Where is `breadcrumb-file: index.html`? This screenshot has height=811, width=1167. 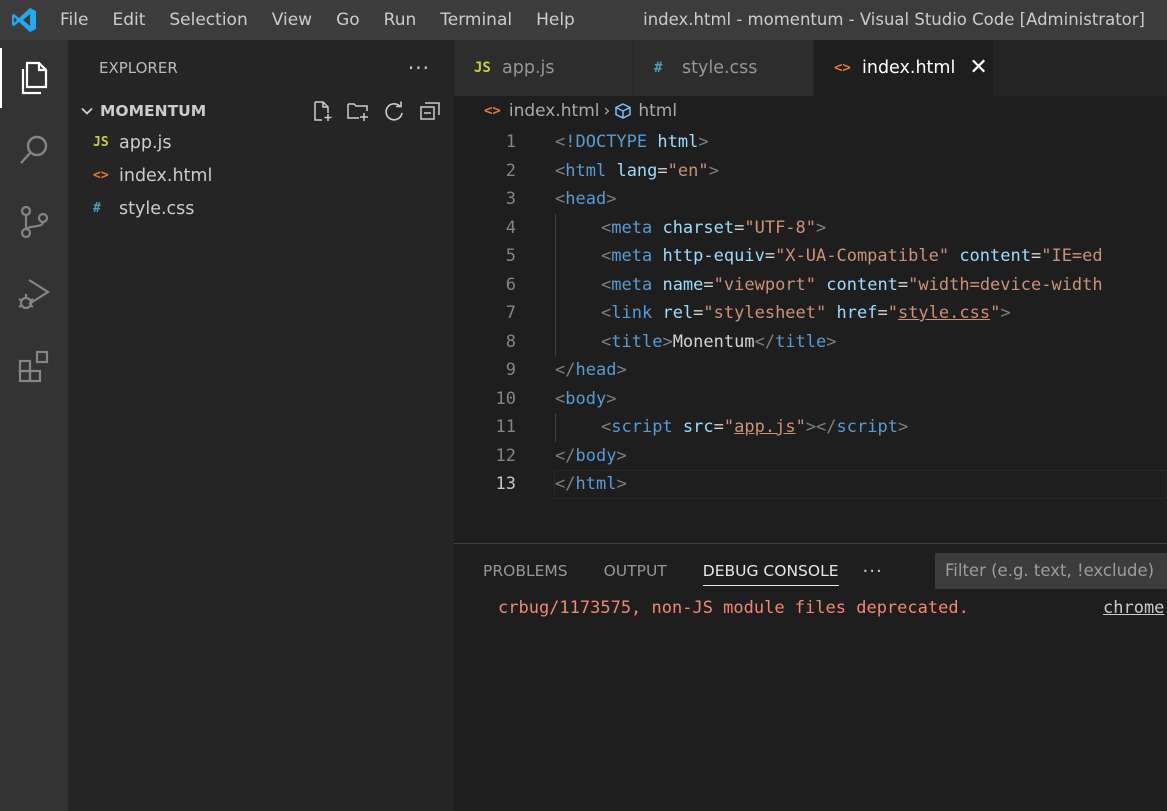 breadcrumb-file: index.html is located at coordinates (554, 111).